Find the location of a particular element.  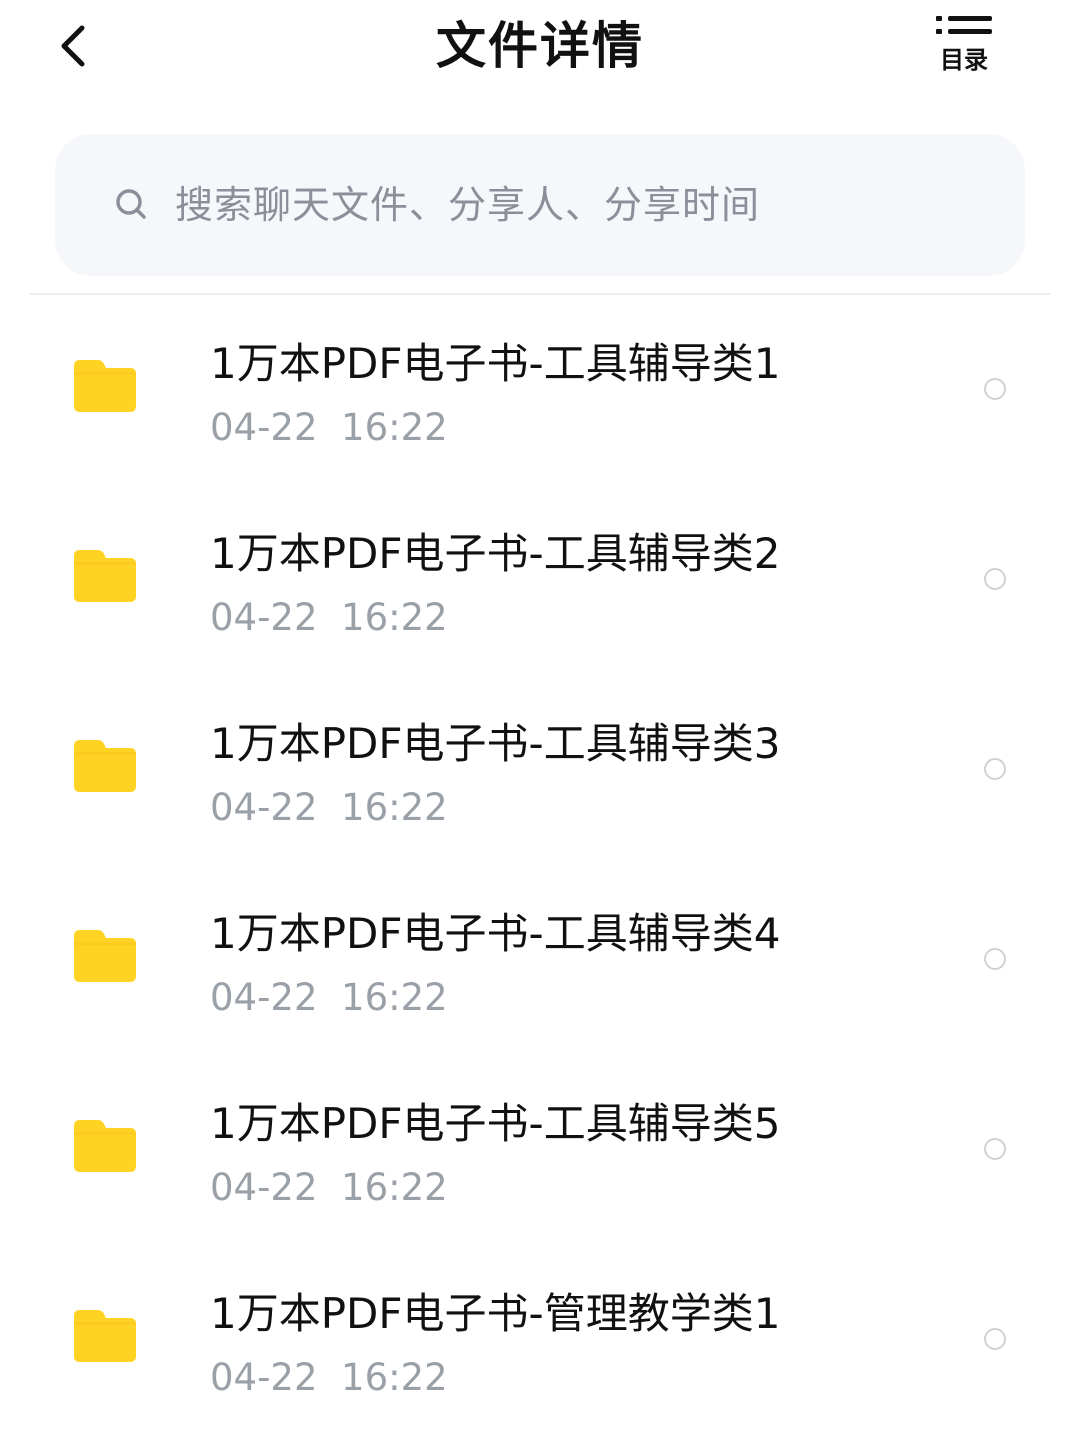

file-name: 1万本PDF电子书-工具辅导类3 is located at coordinates (495, 743).